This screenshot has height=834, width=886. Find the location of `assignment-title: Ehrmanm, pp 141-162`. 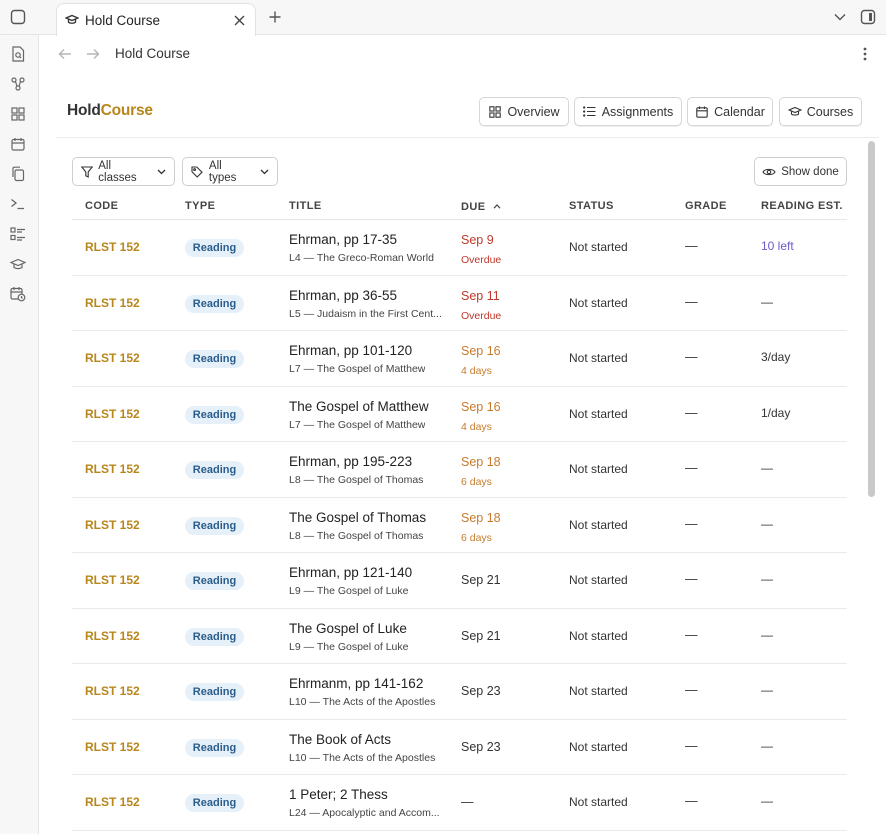

assignment-title: Ehrmanm, pp 141-162 is located at coordinates (356, 683).